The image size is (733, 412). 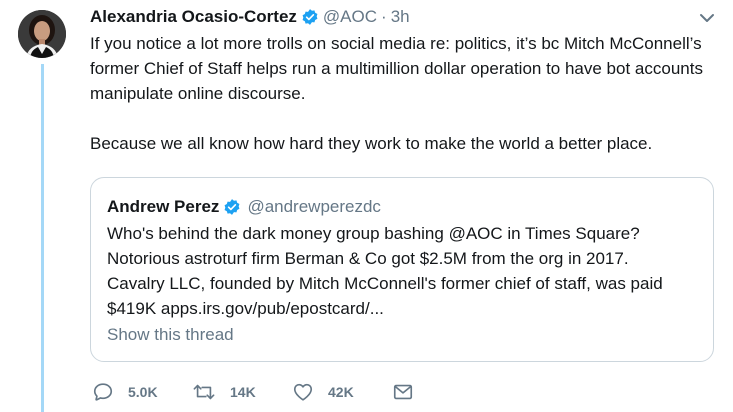 I want to click on reply-button: 5.0K, so click(x=142, y=392).